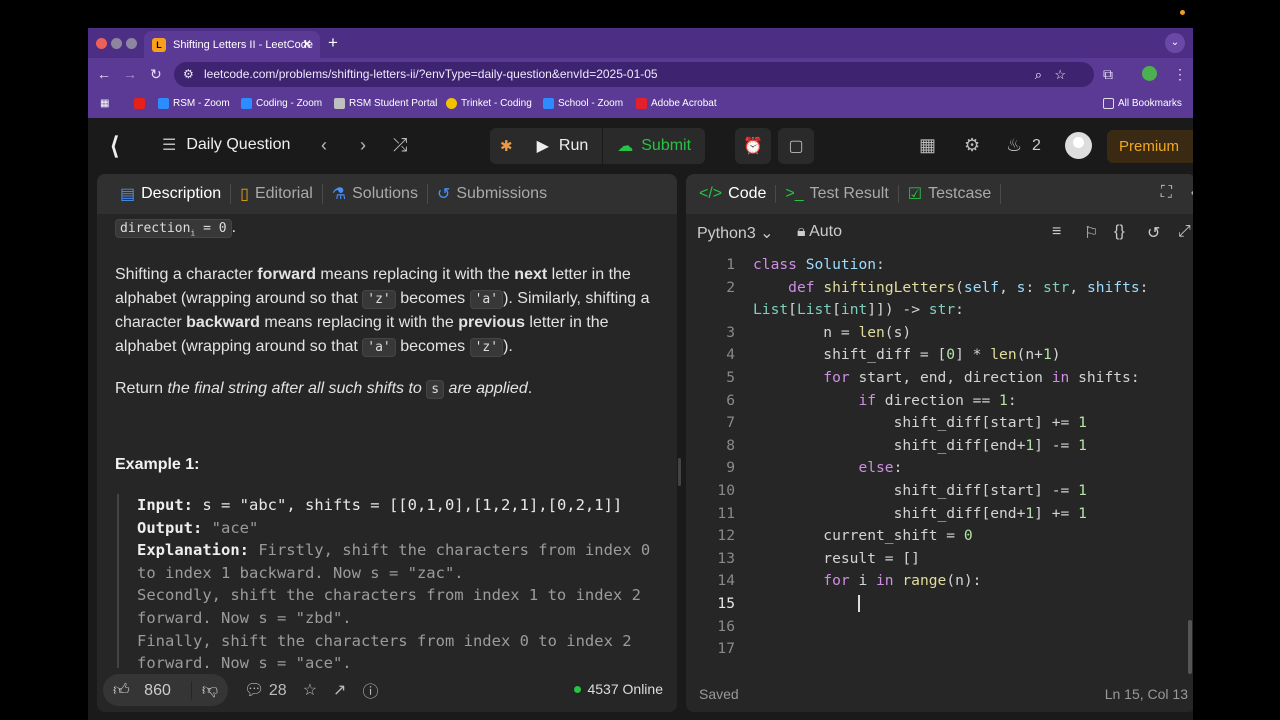 Image resolution: width=1280 pixels, height=720 pixels. What do you see at coordinates (939, 695) in the screenshot?
I see `editor-status-bar: Saved Ln 15, Col 13` at bounding box center [939, 695].